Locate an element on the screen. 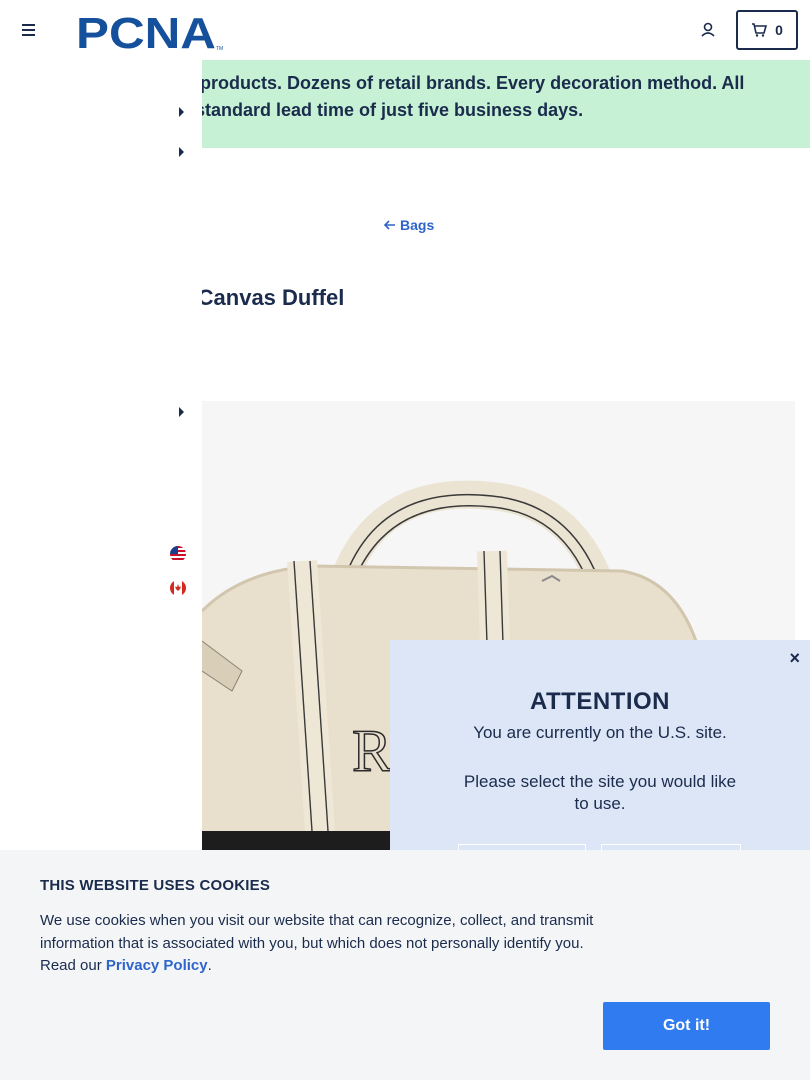  cookie-body-period: . is located at coordinates (209, 965).